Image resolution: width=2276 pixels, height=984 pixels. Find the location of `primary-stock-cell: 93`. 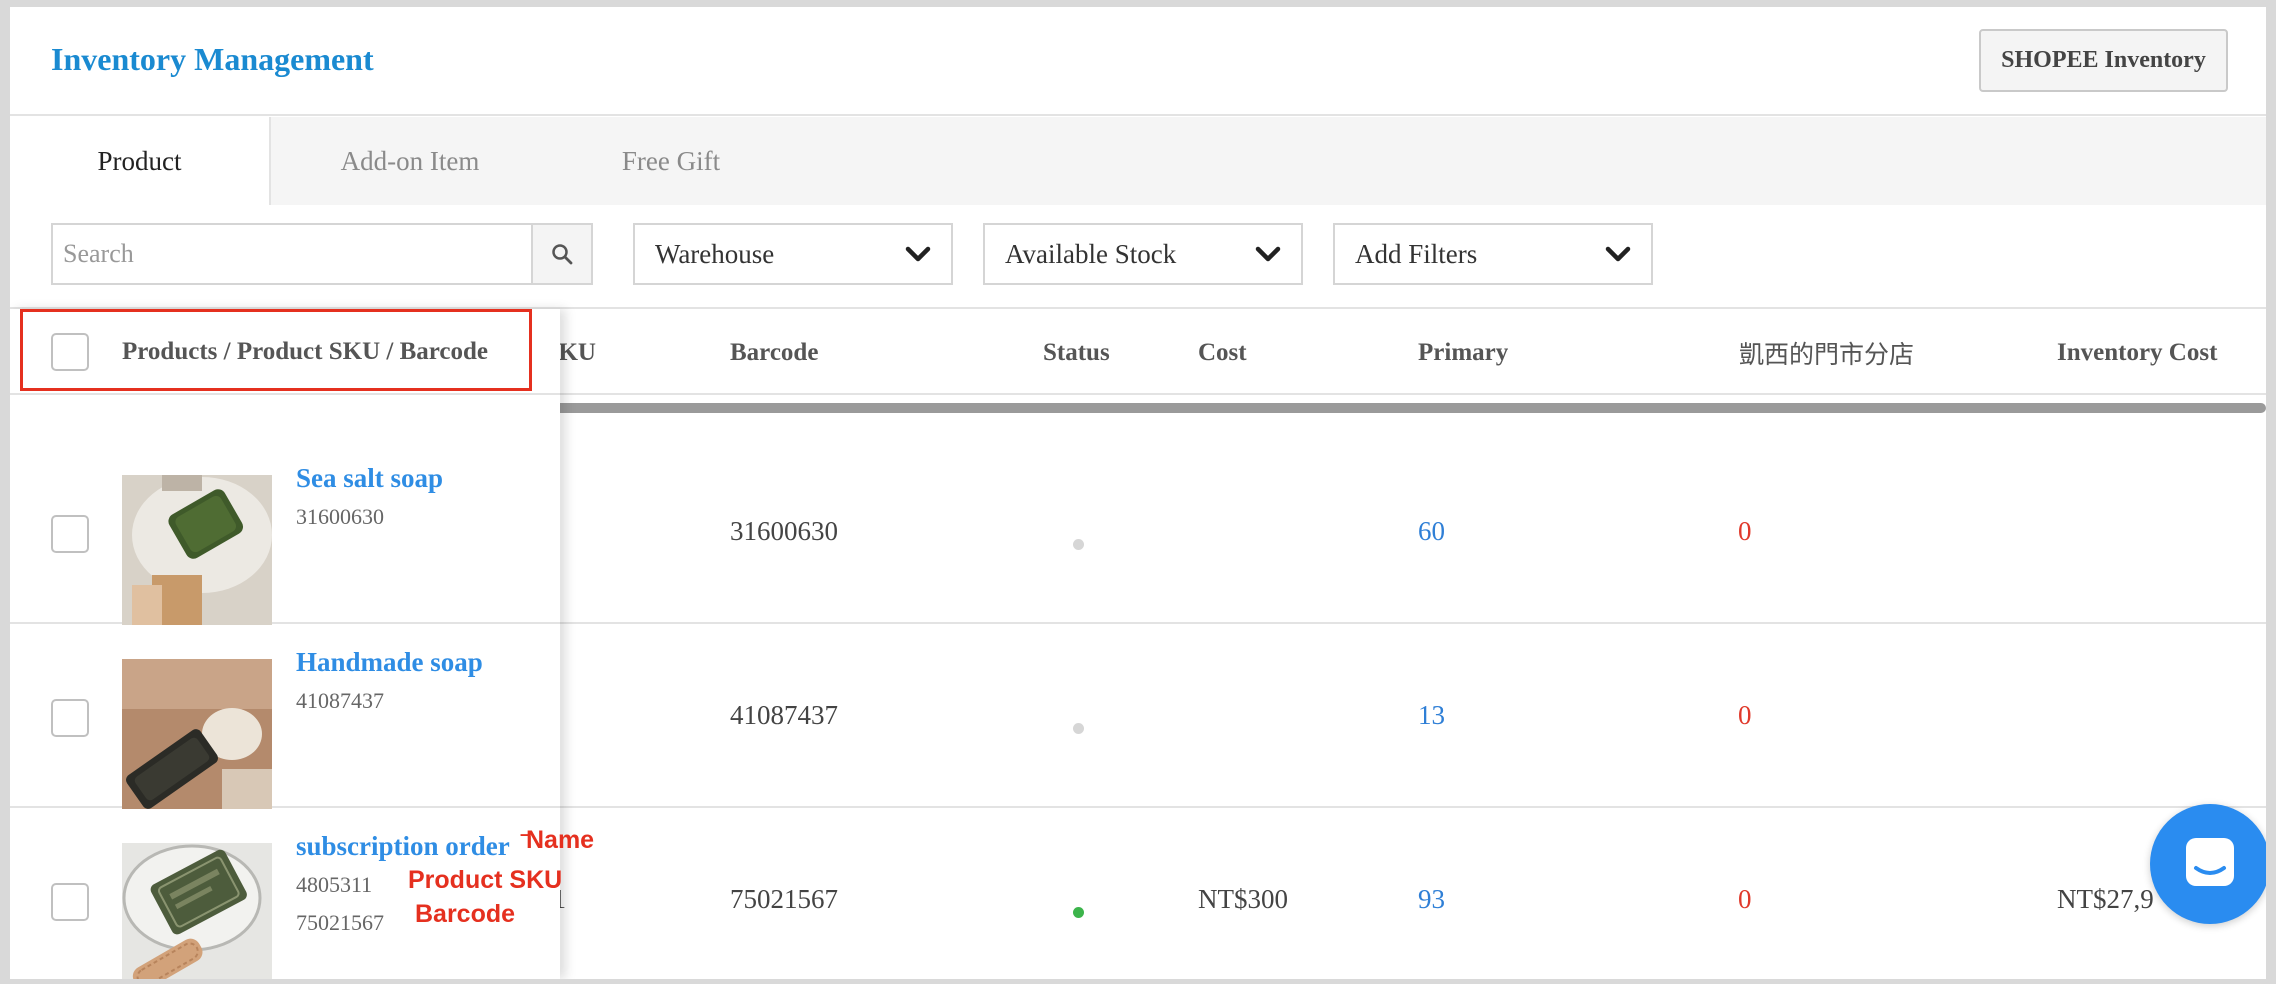

primary-stock-cell: 93 is located at coordinates (1431, 893).